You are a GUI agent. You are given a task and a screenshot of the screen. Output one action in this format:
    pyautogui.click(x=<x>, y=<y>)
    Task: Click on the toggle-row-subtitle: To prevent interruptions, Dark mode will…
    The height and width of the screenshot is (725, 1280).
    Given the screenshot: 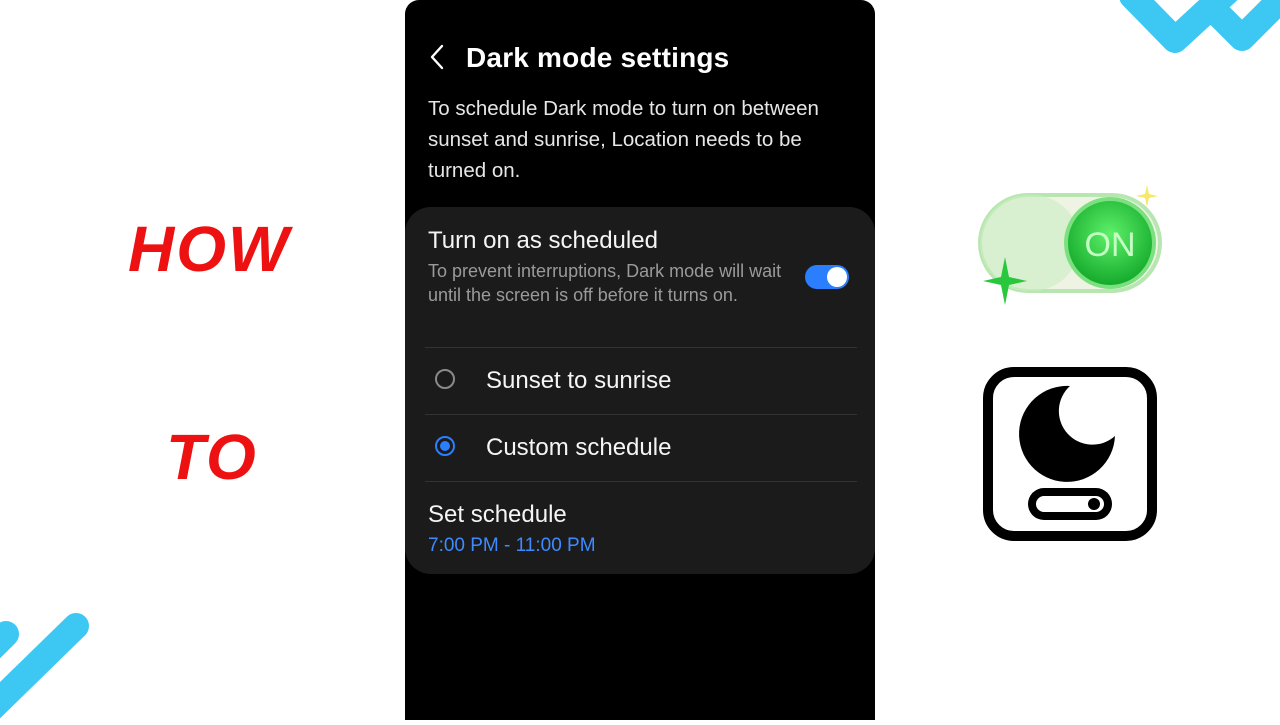 What is the action you would take?
    pyautogui.click(x=605, y=283)
    